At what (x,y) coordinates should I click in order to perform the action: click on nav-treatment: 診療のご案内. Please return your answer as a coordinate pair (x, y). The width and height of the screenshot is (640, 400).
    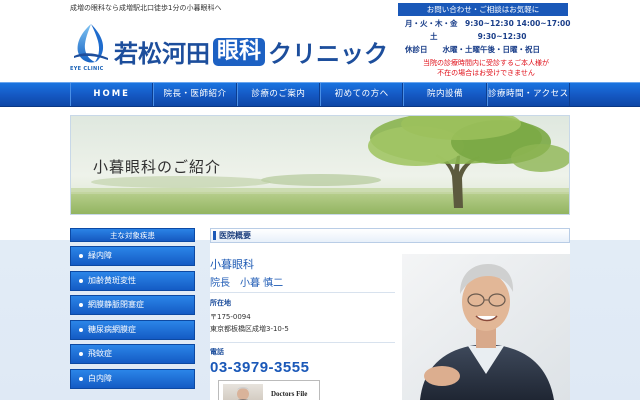
    Looking at the image, I should click on (278, 94).